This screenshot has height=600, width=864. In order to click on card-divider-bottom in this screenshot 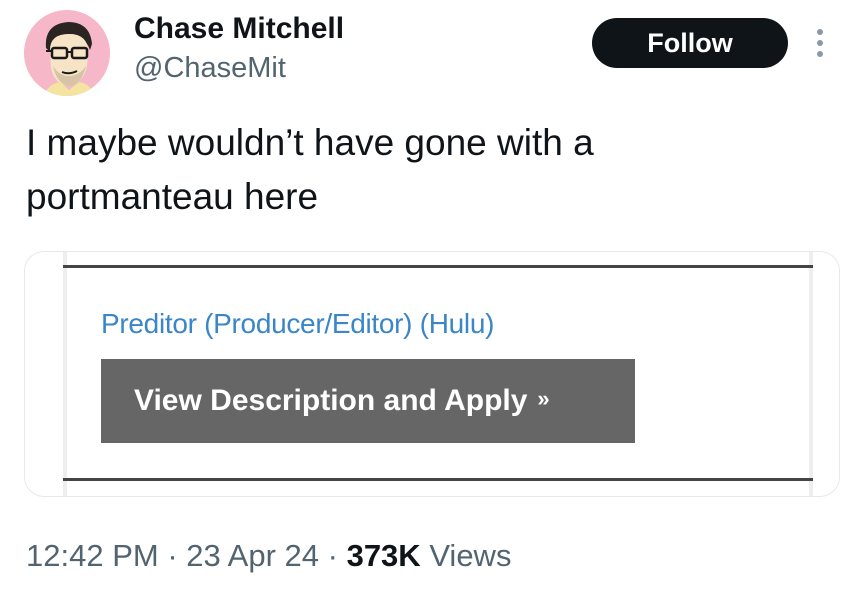, I will do `click(438, 479)`.